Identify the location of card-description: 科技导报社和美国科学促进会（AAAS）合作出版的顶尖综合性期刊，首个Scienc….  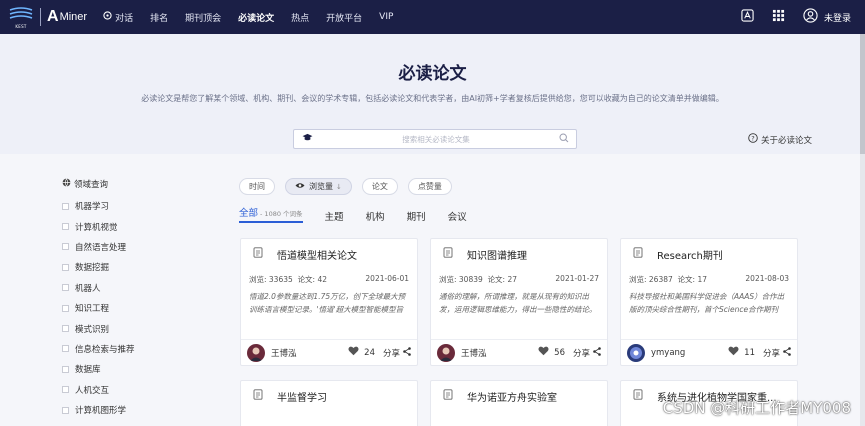
(707, 303).